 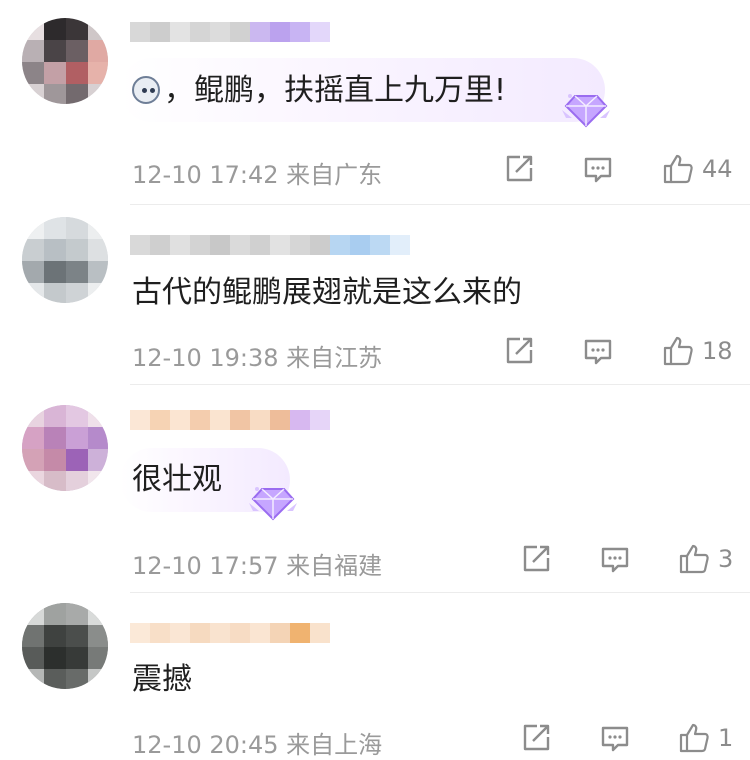 I want to click on comment-location: 来自福建, so click(x=334, y=566).